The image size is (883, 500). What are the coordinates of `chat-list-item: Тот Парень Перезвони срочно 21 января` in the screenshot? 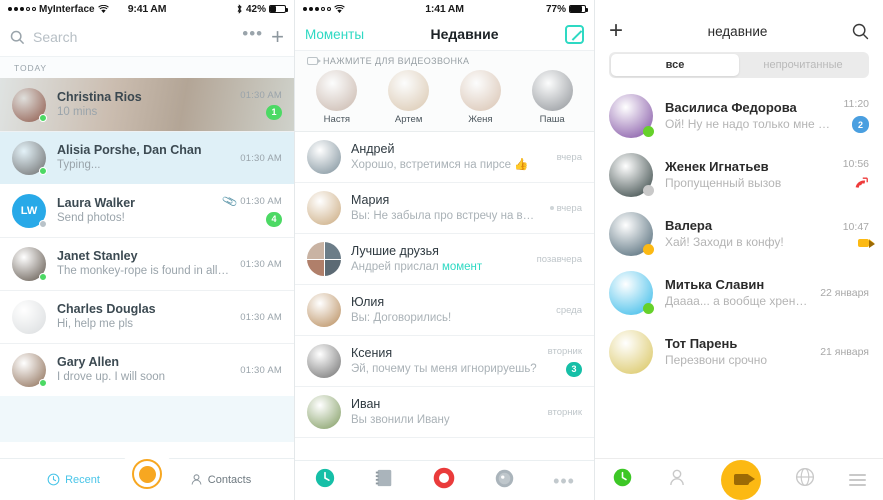 It's located at (739, 351).